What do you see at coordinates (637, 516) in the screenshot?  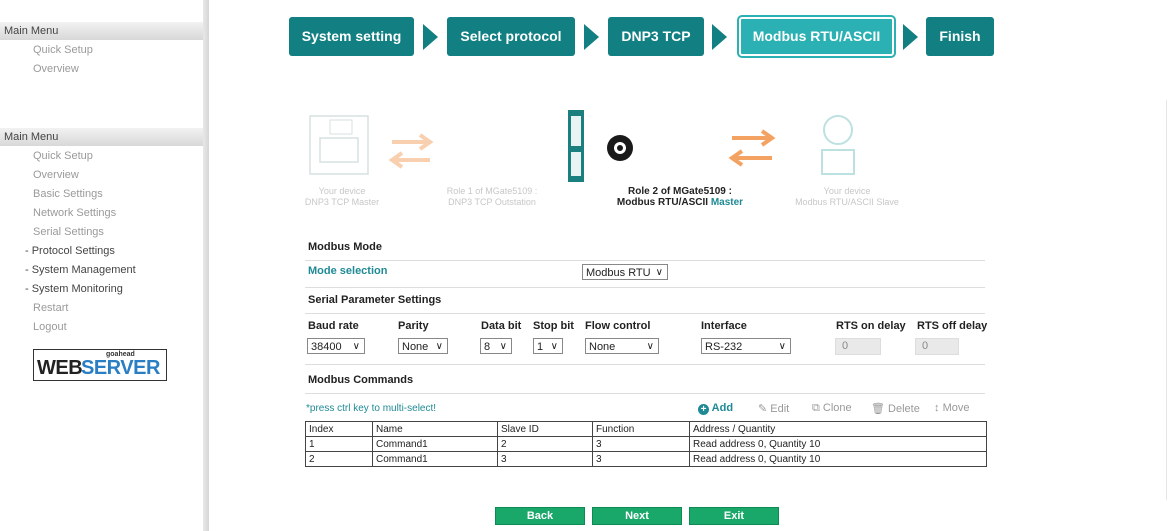 I see `next-button: Next` at bounding box center [637, 516].